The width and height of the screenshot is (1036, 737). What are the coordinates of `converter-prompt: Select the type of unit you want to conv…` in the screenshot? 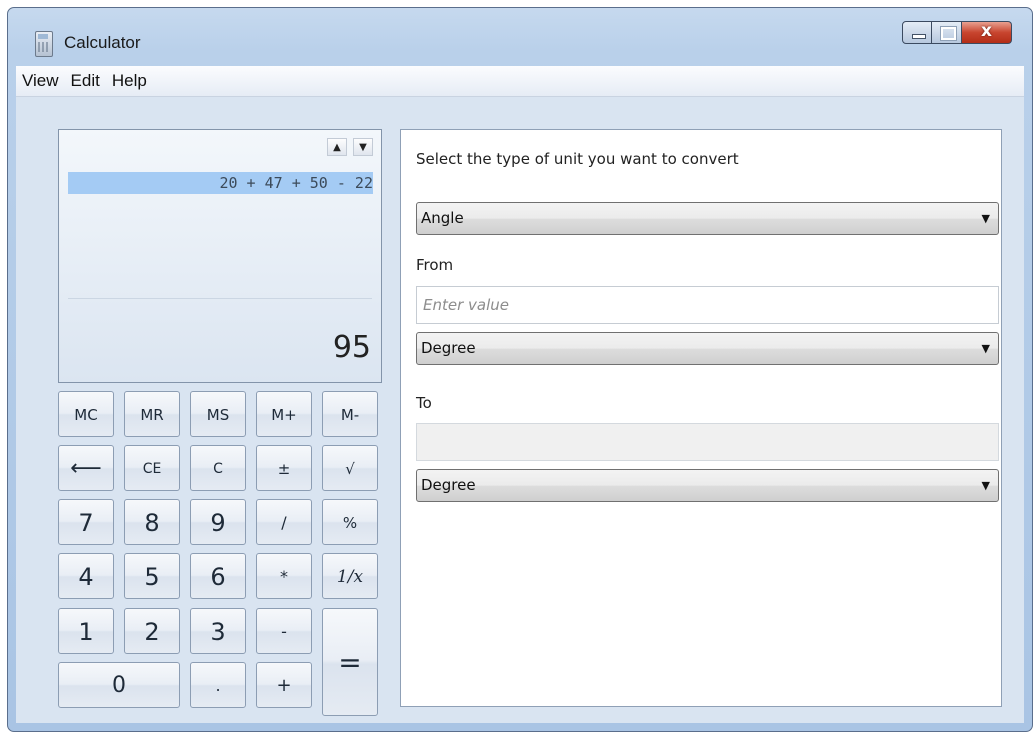 It's located at (577, 159).